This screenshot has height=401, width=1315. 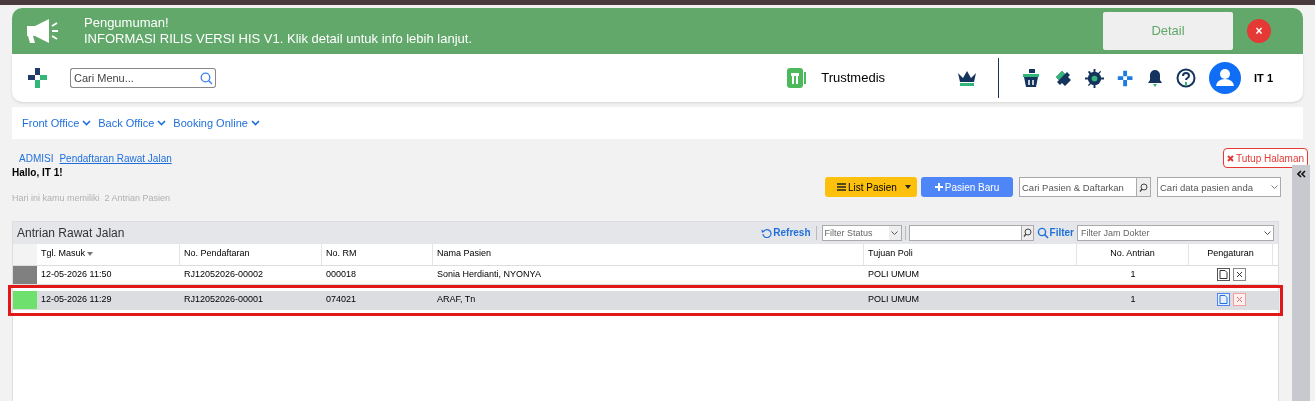 I want to click on notification-icon, so click(x=1155, y=78).